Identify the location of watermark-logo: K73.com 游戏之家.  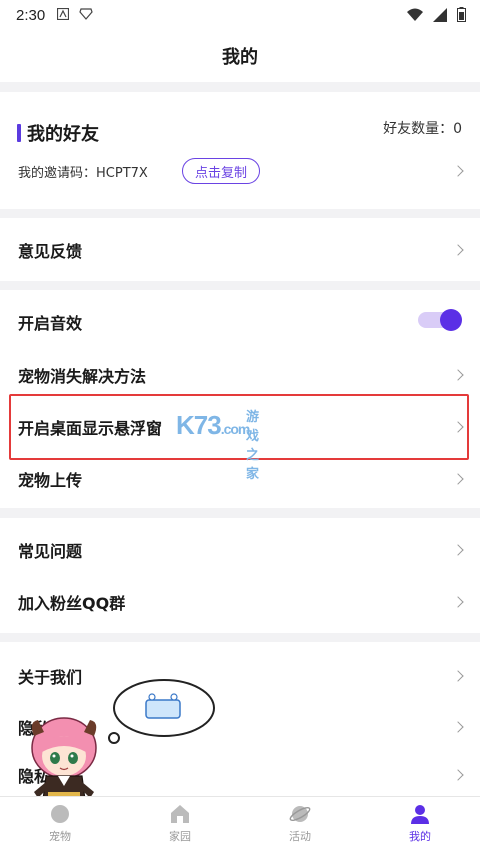
(217, 445).